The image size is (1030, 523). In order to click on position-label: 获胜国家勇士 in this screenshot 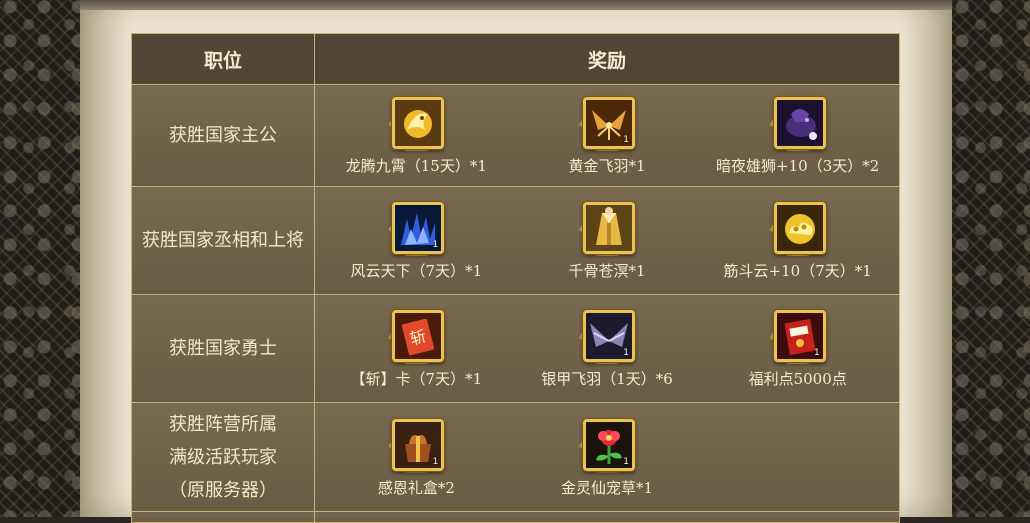, I will do `click(223, 348)`.